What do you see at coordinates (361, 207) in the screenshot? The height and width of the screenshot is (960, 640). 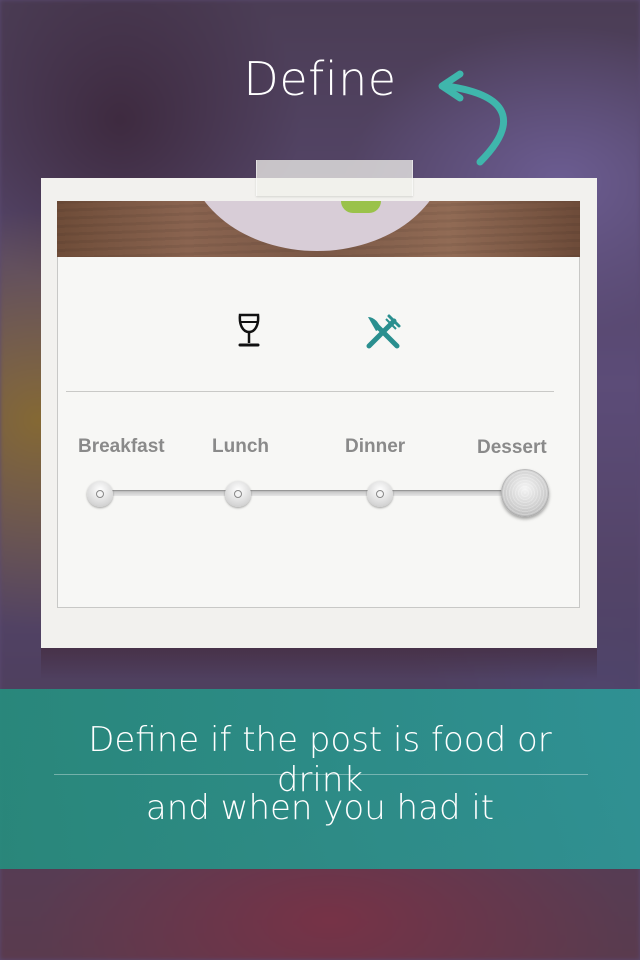 I see `garnish` at bounding box center [361, 207].